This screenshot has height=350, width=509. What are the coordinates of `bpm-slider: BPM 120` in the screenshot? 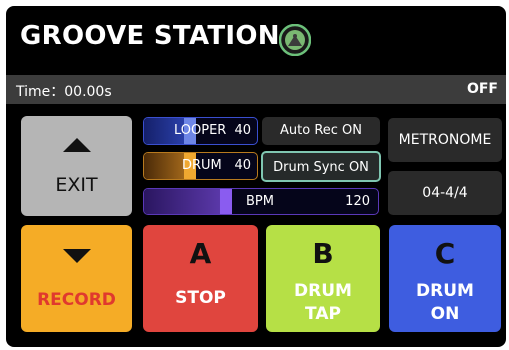 It's located at (261, 201).